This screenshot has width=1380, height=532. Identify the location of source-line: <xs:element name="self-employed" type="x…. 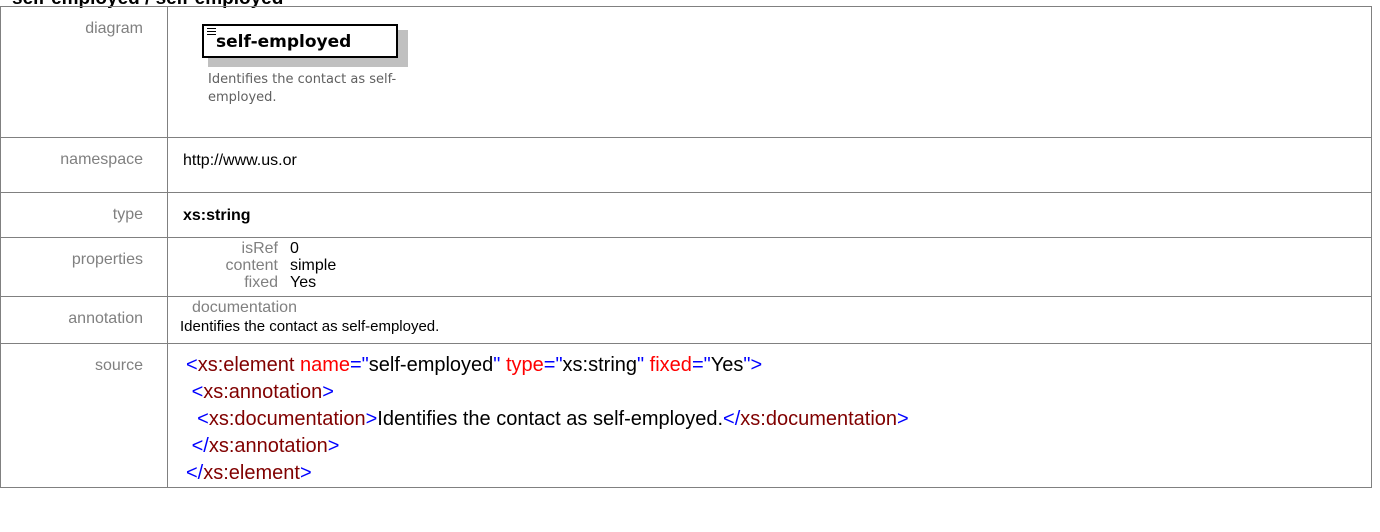
(474, 365).